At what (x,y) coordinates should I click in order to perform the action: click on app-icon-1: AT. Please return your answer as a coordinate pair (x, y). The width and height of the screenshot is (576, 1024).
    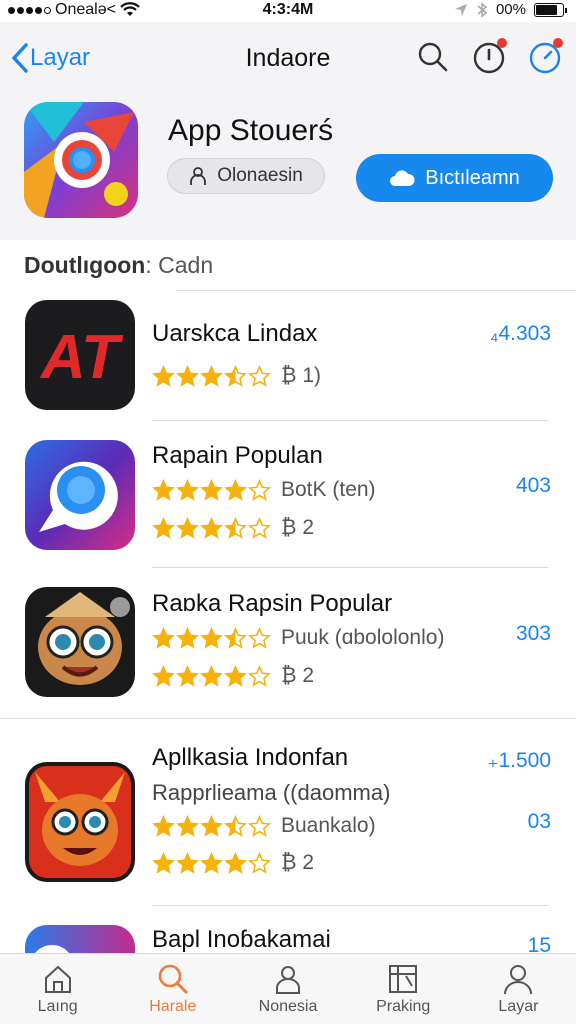
    Looking at the image, I should click on (80, 355).